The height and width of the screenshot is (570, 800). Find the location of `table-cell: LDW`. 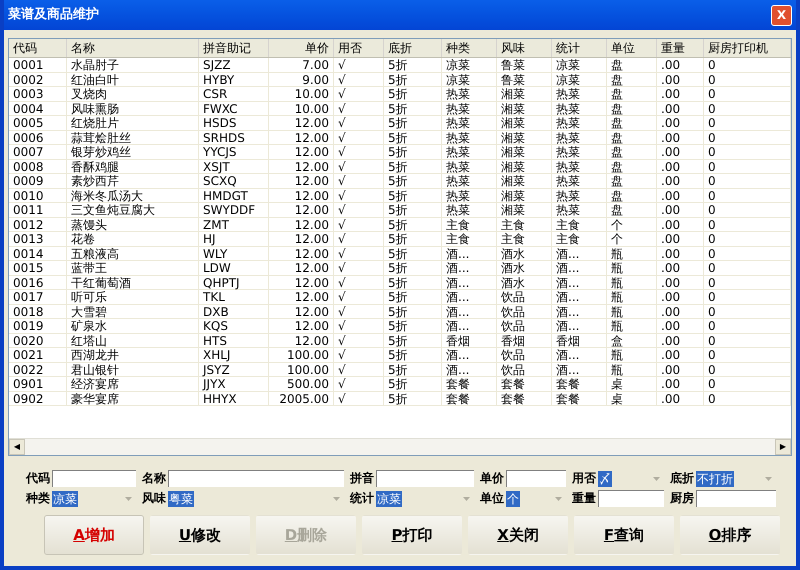

table-cell: LDW is located at coordinates (234, 267).